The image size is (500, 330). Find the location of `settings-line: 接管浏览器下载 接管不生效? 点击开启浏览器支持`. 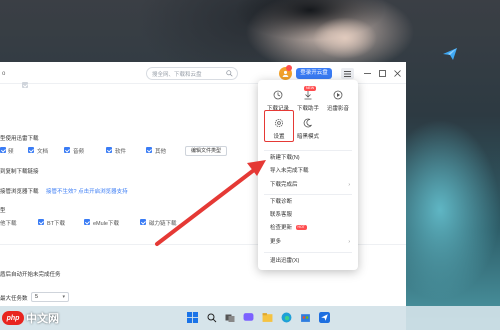

settings-line: 接管浏览器下载 接管不生效? 点击开启浏览器支持 is located at coordinates (64, 191).